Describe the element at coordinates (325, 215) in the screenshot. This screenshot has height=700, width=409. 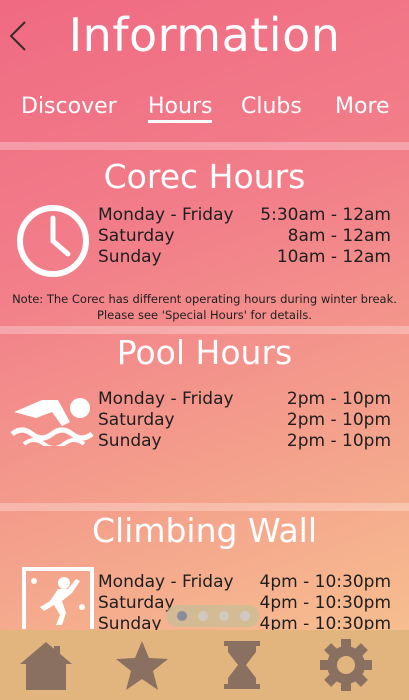
I see `time-label: 5:30am - 12am` at that location.